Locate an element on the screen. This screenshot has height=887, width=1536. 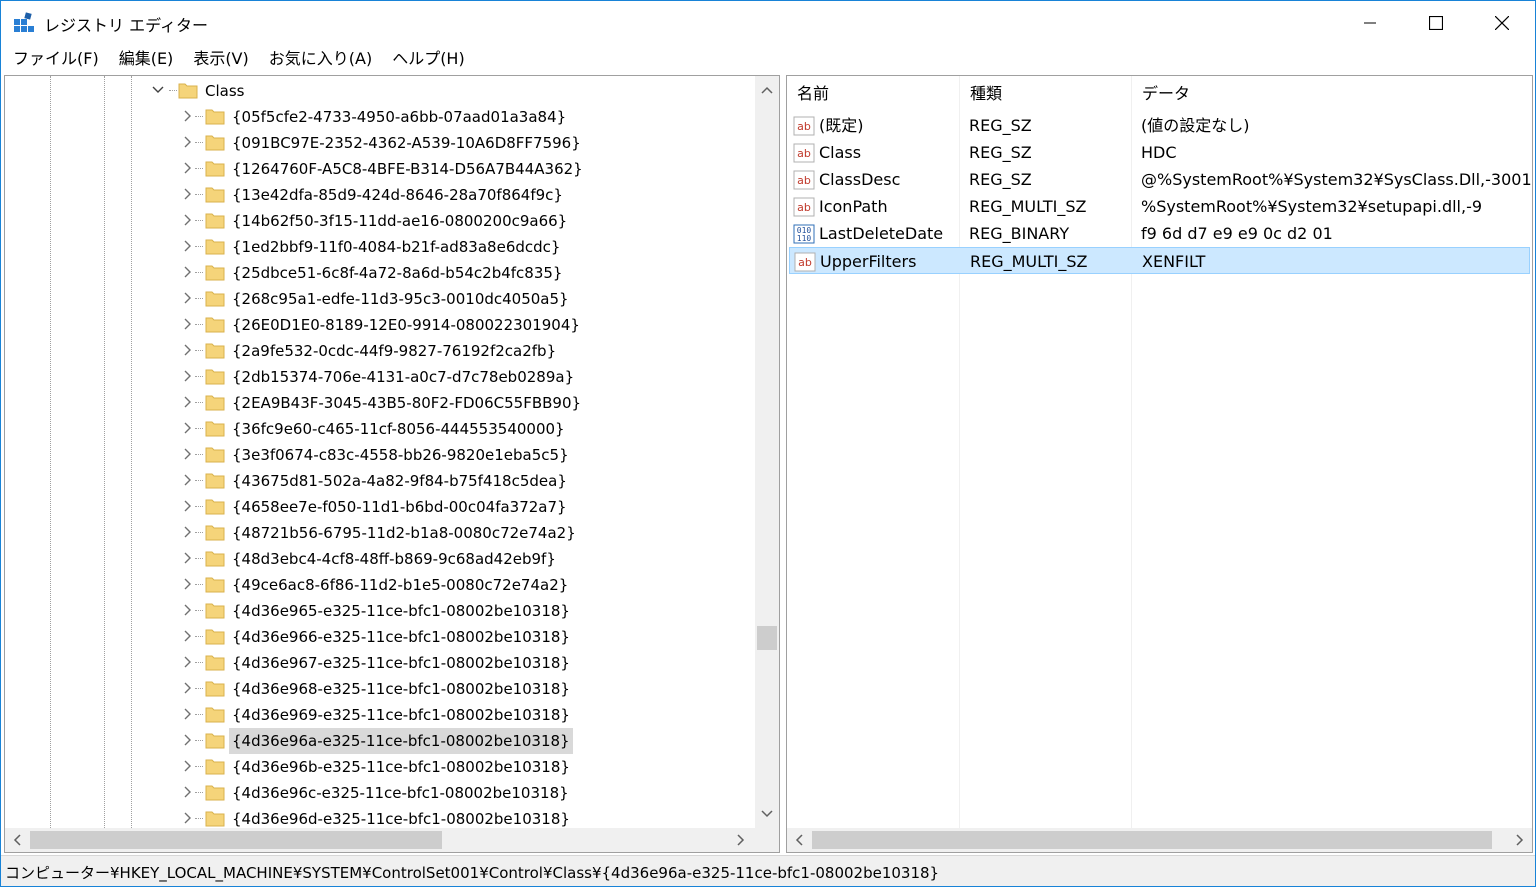
tree-item: {2db15374-706e-4131-a0c7-d7c78eb0289a} is located at coordinates (380, 377).